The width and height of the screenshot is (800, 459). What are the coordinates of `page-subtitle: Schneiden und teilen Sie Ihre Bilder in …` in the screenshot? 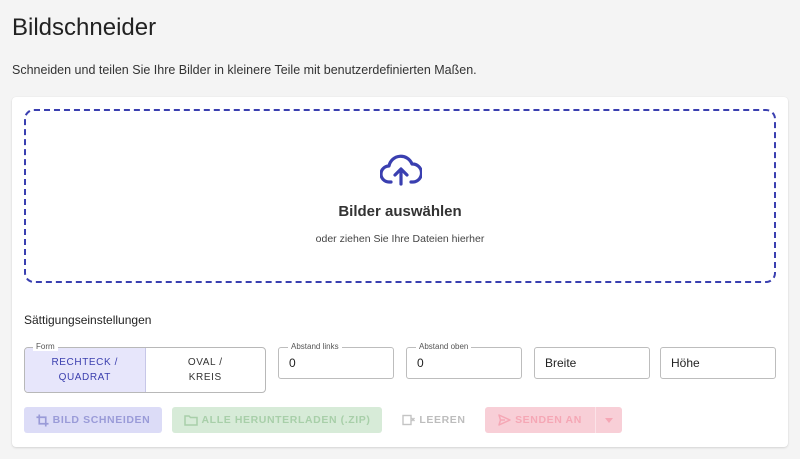 It's located at (244, 70).